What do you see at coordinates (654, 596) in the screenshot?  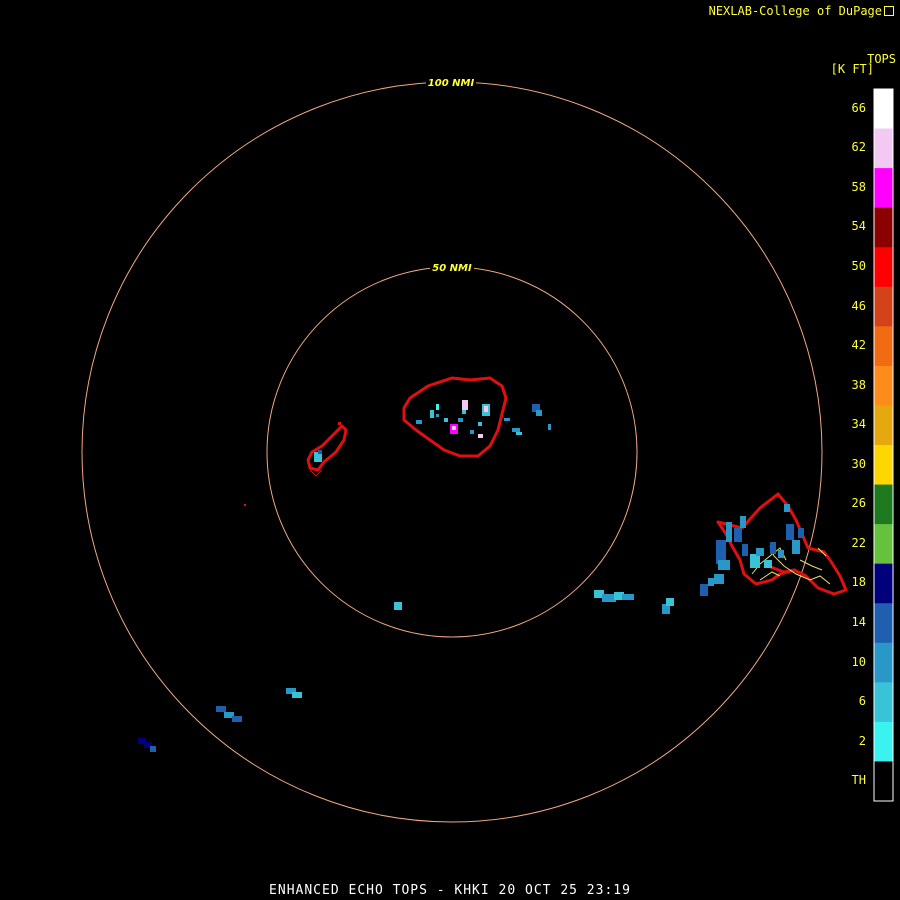 I see `echo-returns-southeast` at bounding box center [654, 596].